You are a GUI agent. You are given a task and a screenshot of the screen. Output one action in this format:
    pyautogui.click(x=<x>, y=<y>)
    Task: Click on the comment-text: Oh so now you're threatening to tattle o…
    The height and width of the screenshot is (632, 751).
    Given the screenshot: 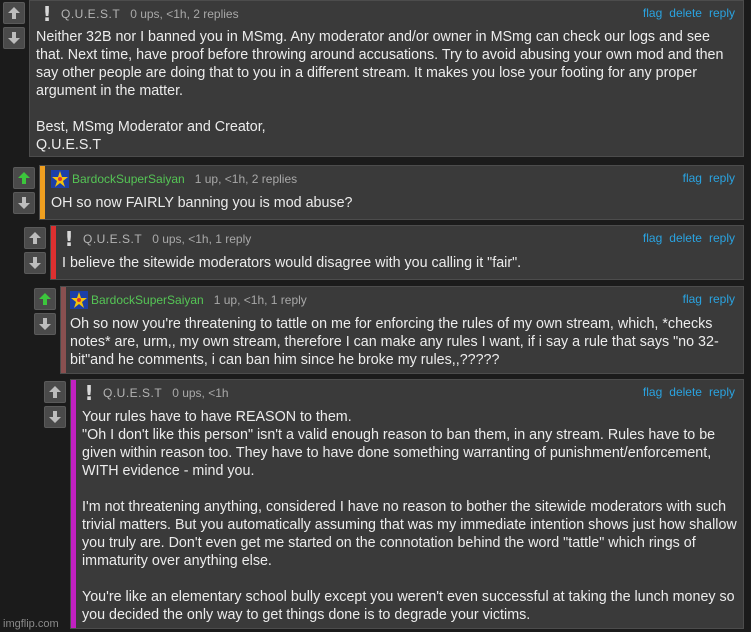 What is the action you would take?
    pyautogui.click(x=394, y=342)
    